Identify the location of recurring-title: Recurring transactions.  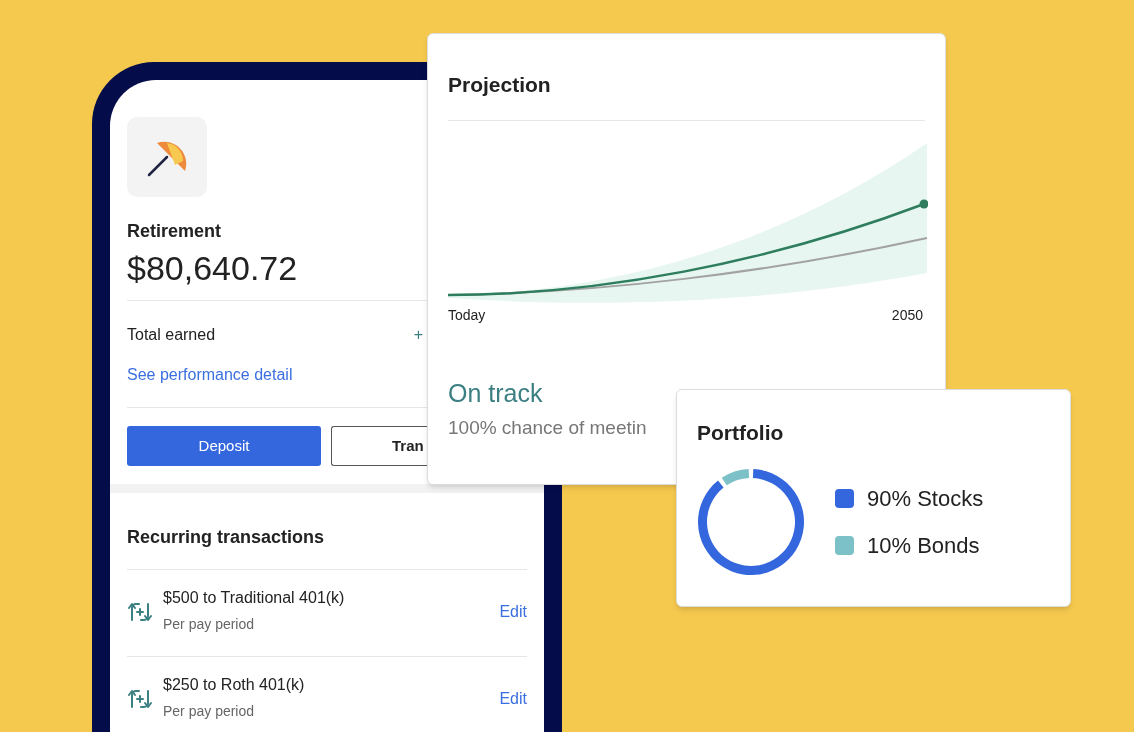
(226, 537).